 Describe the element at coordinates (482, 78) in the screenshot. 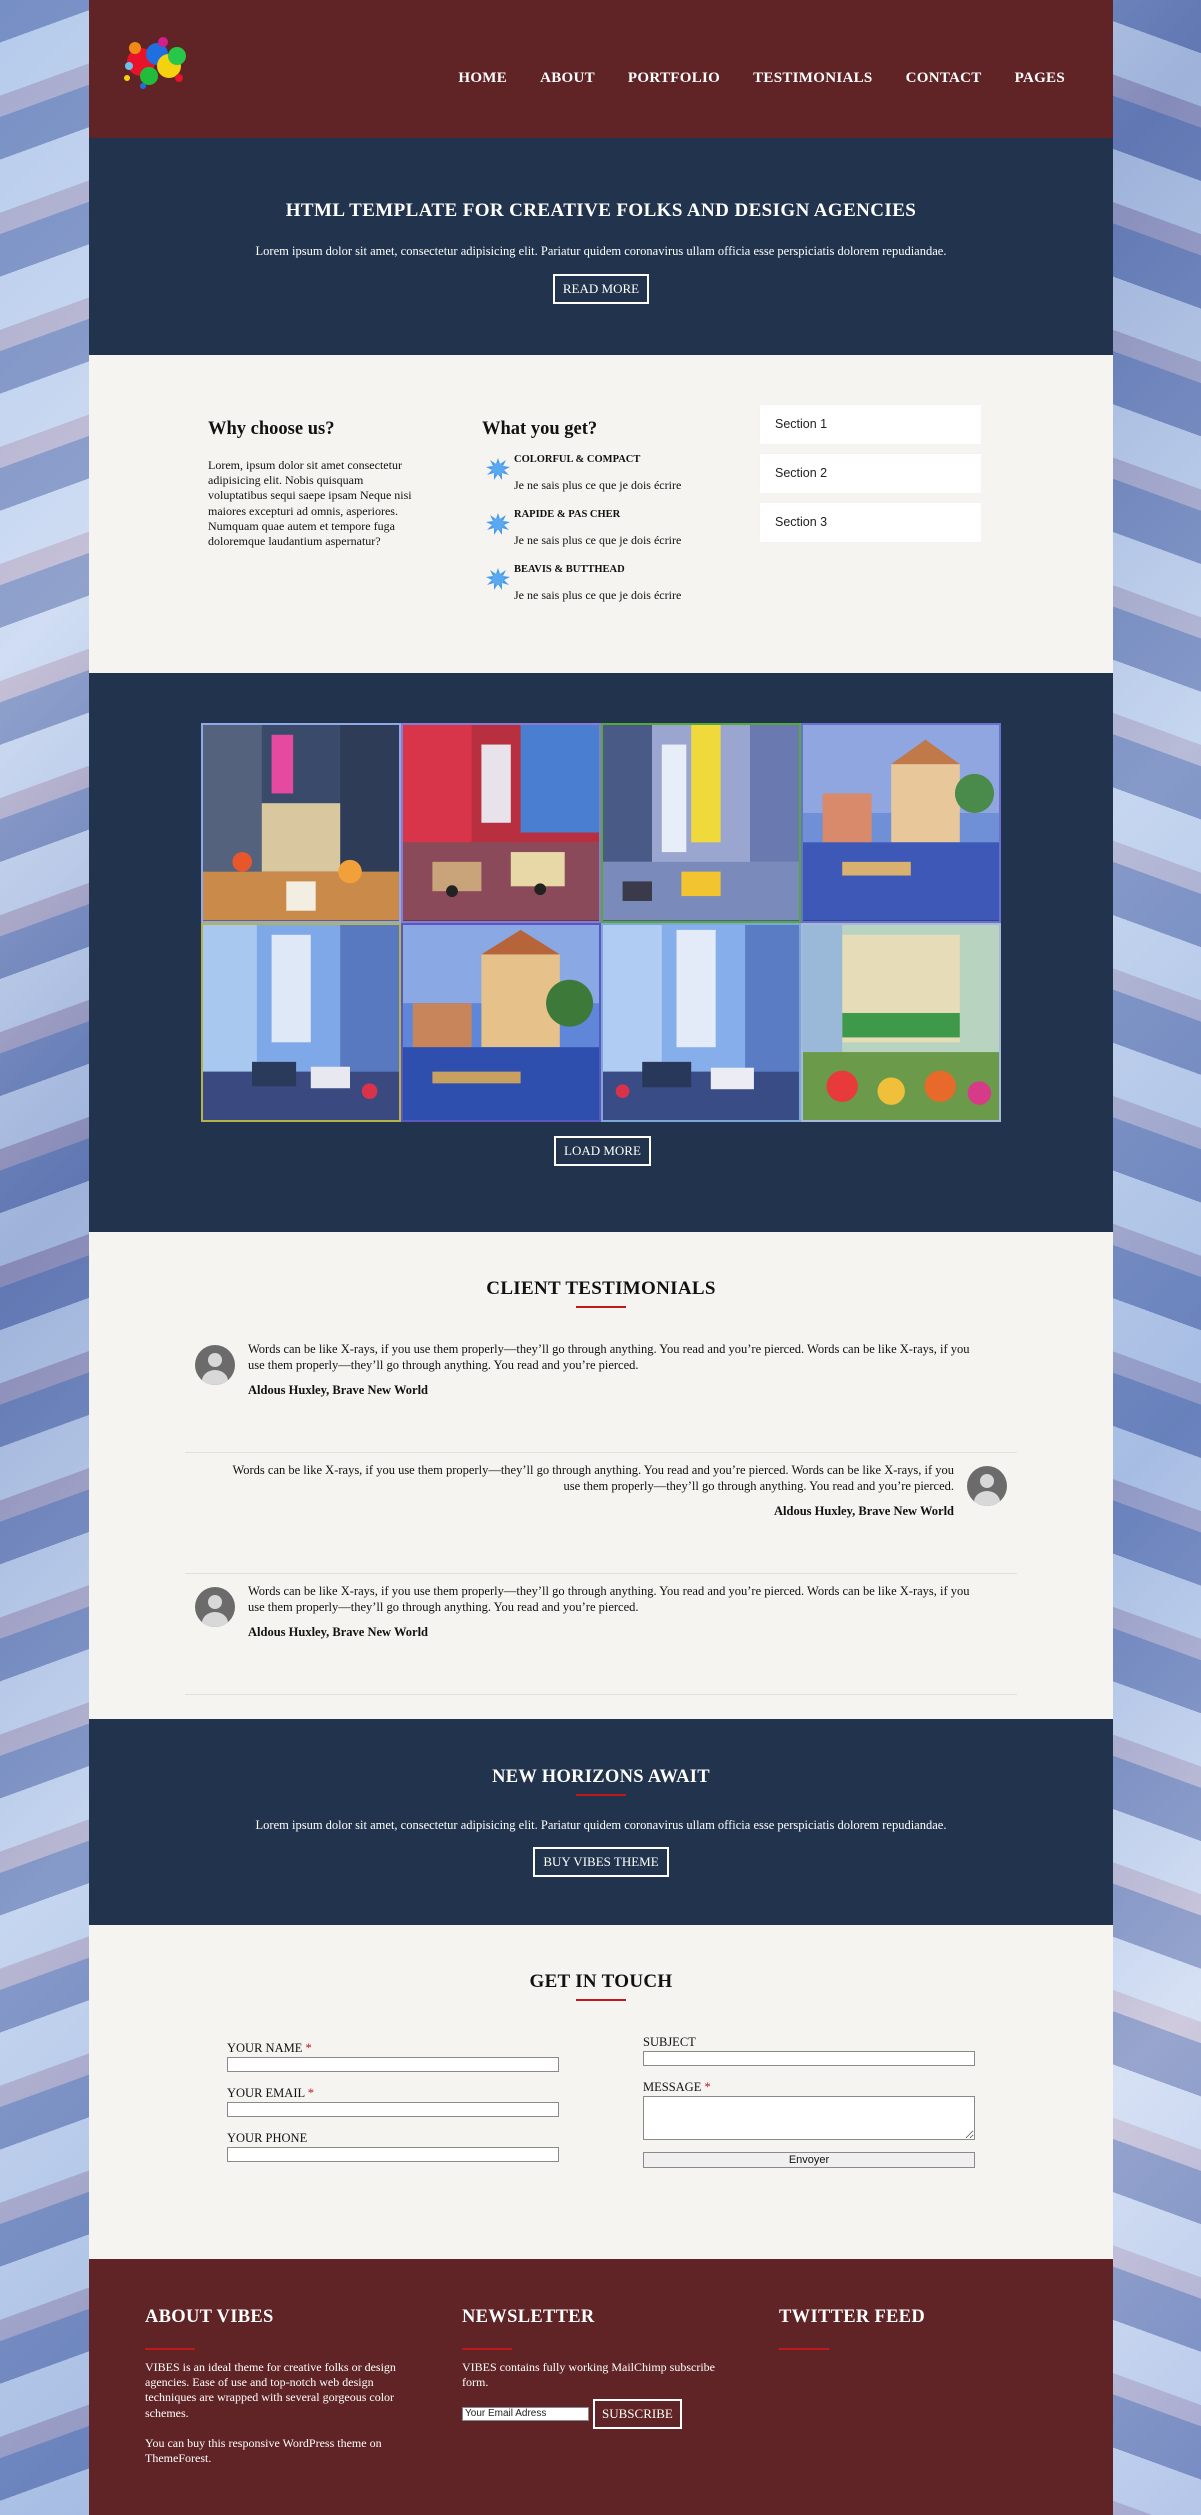

I see `nav-home: HOME` at that location.